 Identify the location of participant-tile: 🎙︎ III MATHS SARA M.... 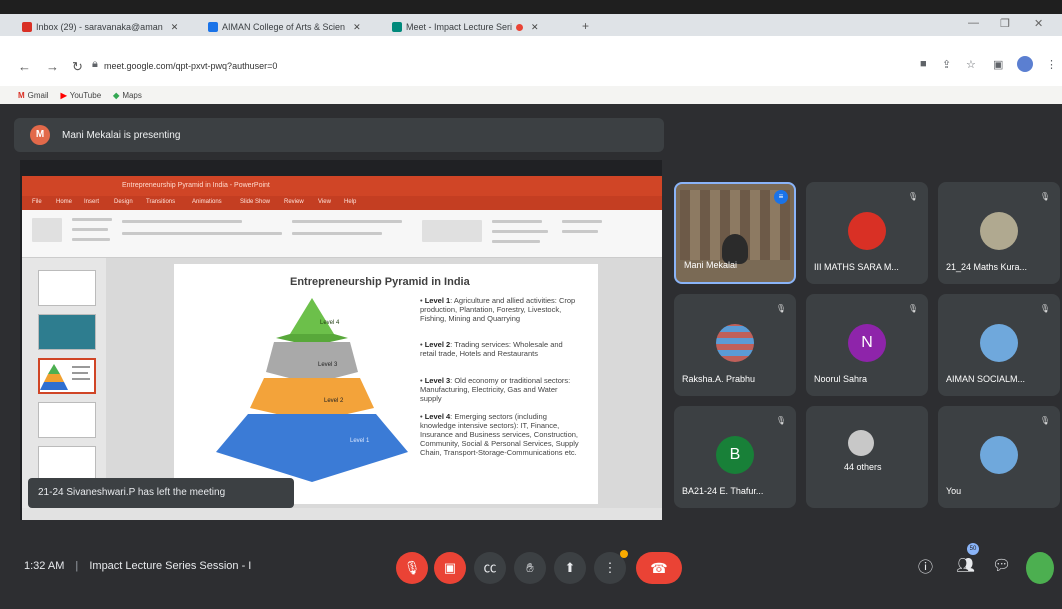
(867, 233).